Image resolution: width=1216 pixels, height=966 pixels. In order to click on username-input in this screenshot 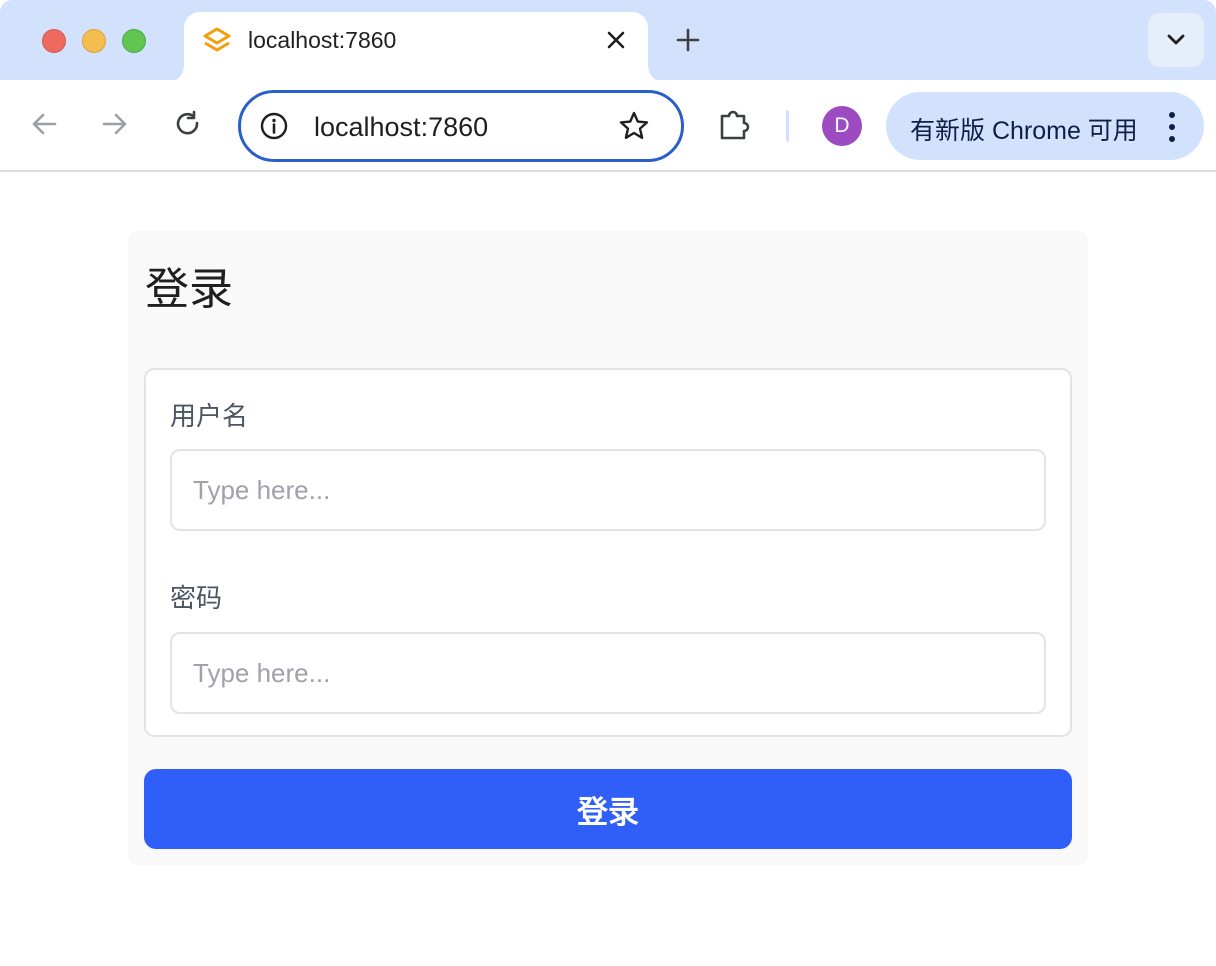, I will do `click(608, 490)`.